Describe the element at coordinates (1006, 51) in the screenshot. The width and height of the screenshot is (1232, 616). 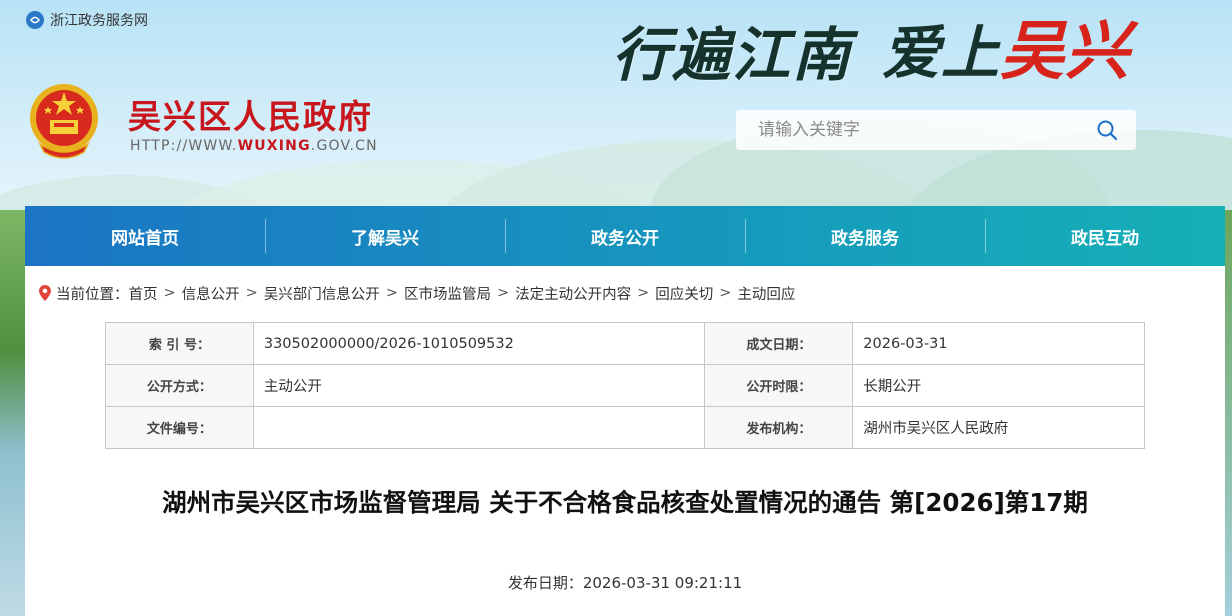
I see `slogan-part-2: 爱上吴兴` at that location.